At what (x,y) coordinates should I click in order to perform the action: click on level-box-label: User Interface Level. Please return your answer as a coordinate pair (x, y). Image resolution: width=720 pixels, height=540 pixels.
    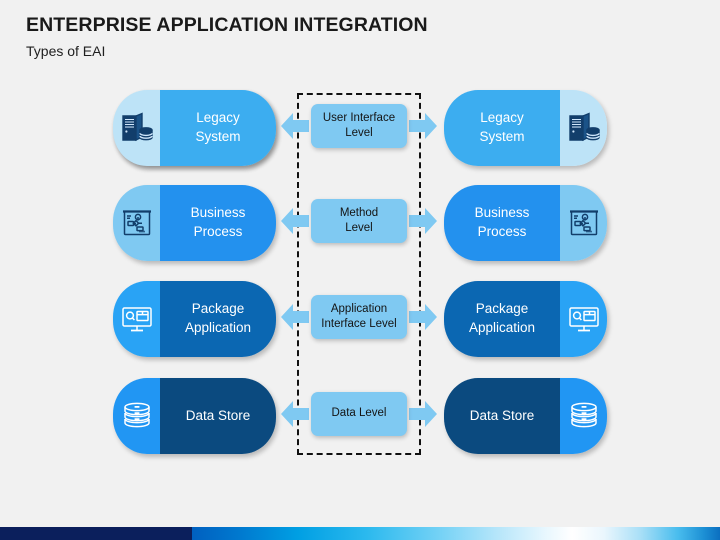
    Looking at the image, I should click on (359, 125).